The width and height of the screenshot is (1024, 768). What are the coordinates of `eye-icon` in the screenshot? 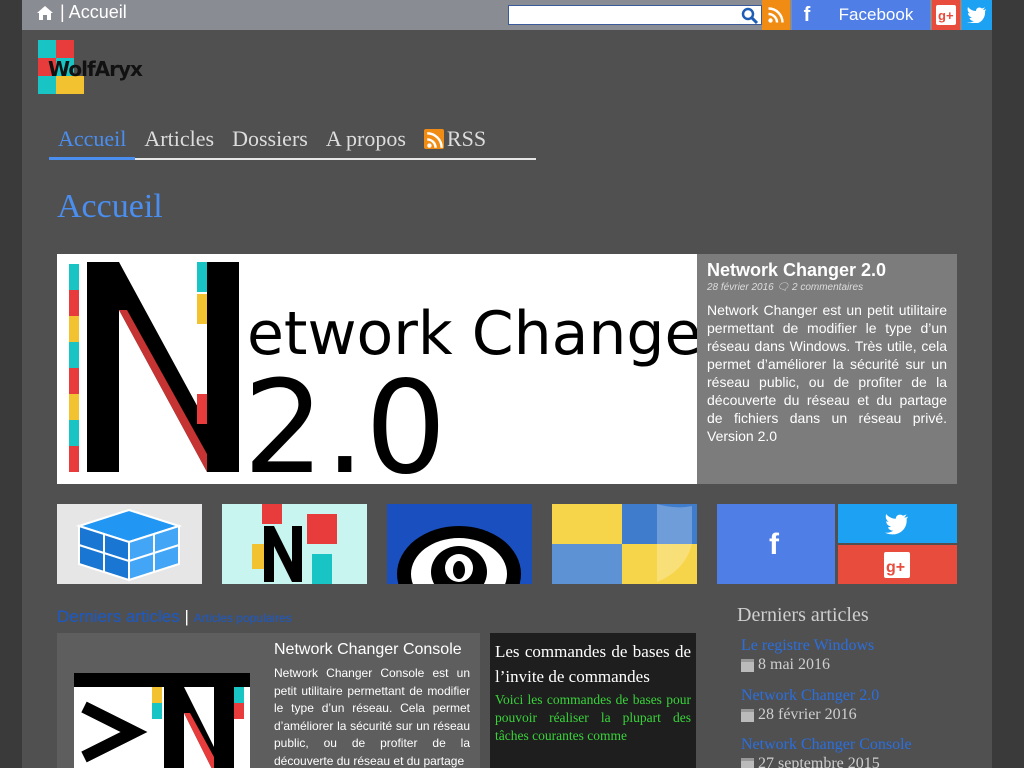 It's located at (459, 555).